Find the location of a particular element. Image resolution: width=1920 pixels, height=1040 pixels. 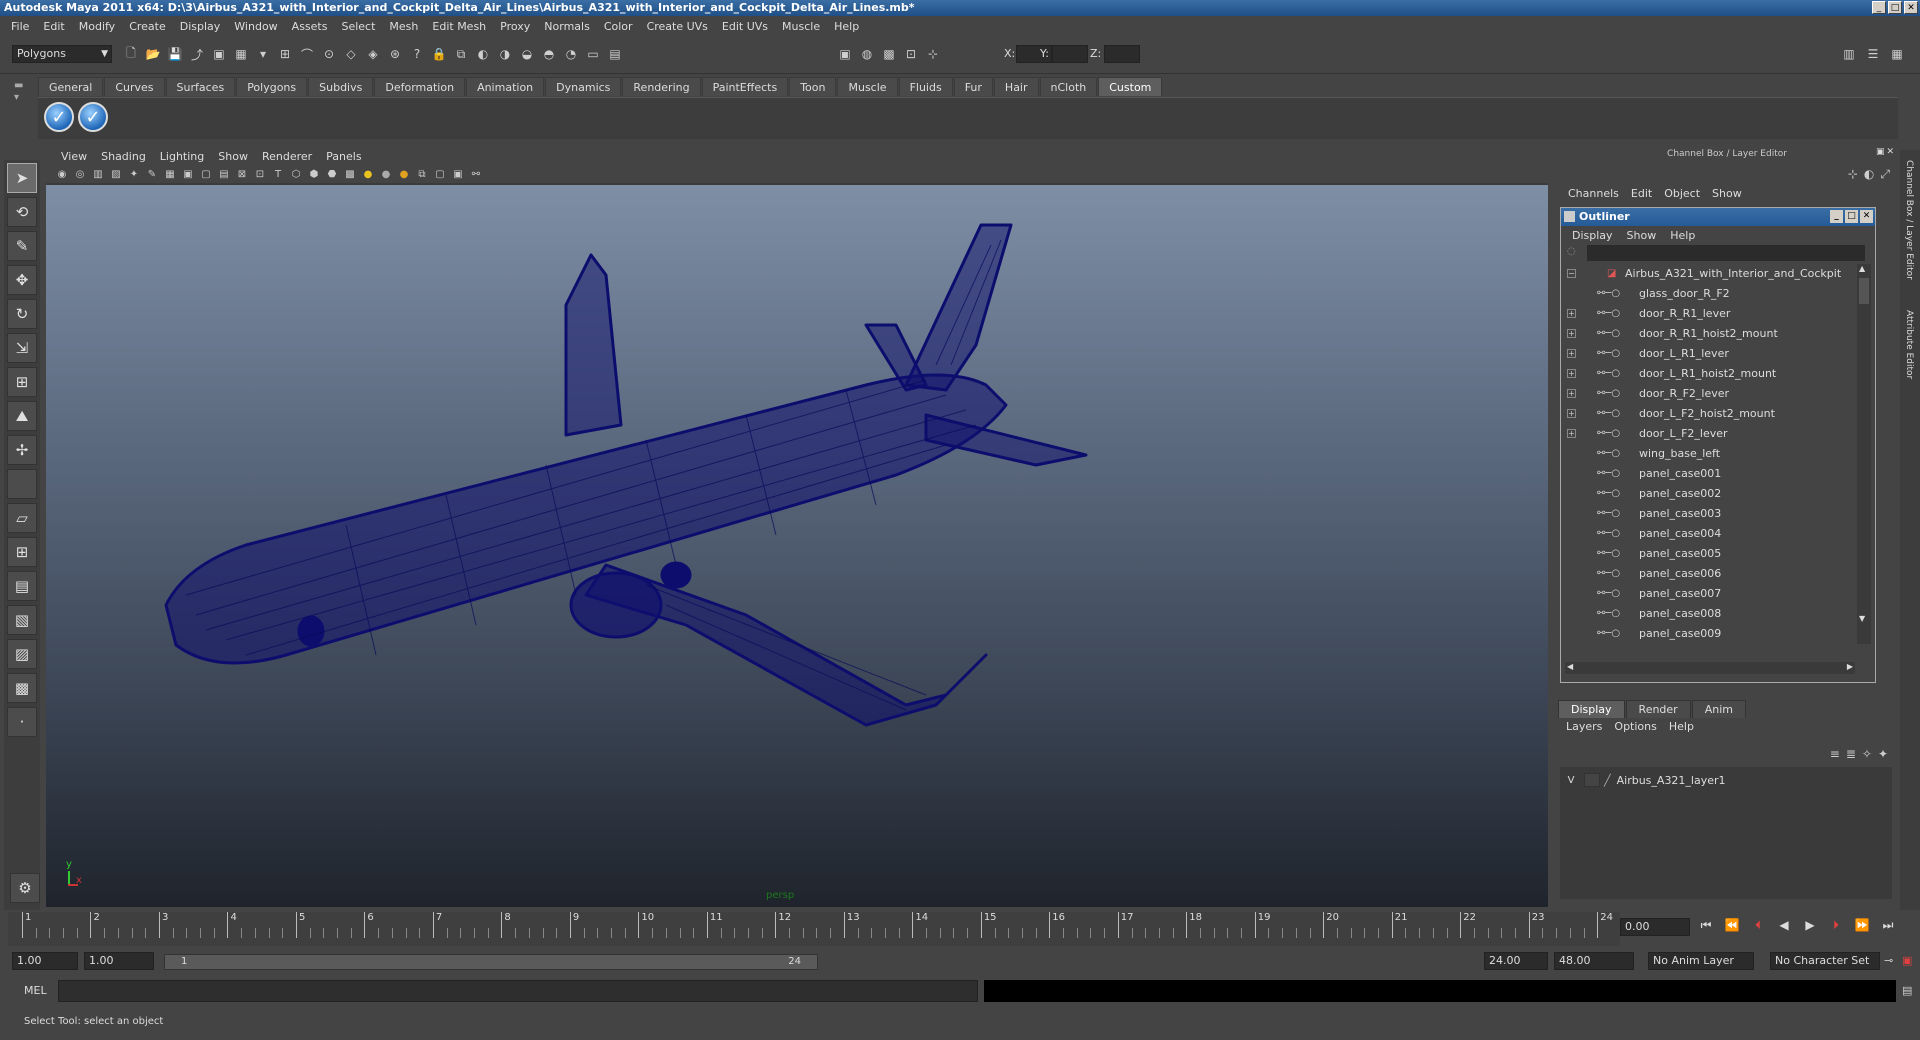

close-button: ✕ is located at coordinates (1911, 7).